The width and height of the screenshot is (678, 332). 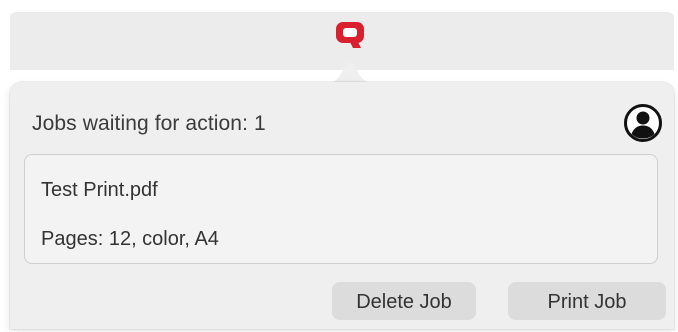 What do you see at coordinates (149, 123) in the screenshot?
I see `jobs-waiting-label: Jobs waiting for action: 1` at bounding box center [149, 123].